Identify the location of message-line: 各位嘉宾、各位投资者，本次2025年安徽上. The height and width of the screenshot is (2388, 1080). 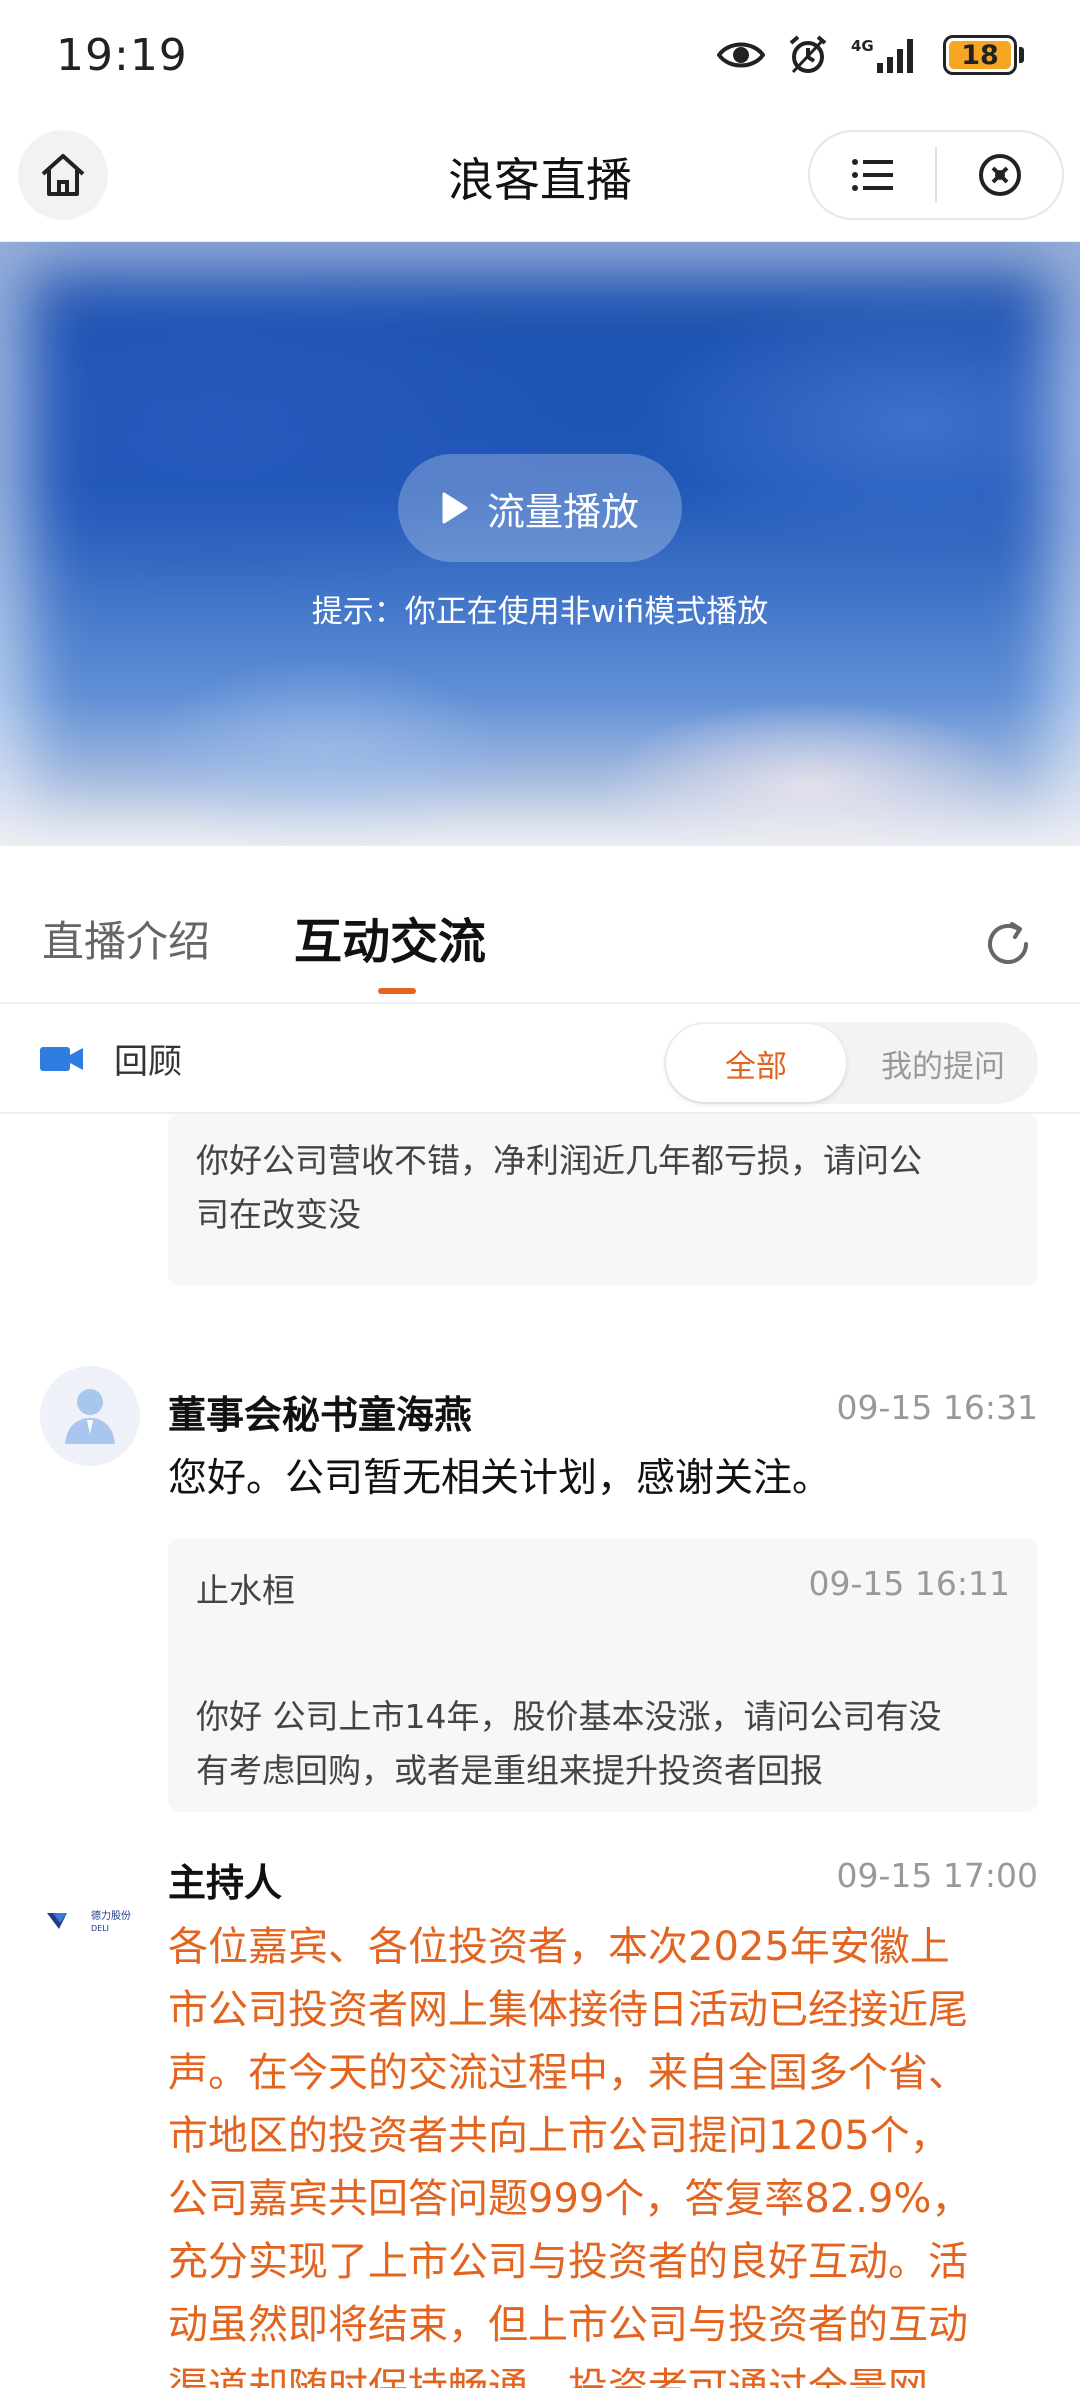
(559, 1947).